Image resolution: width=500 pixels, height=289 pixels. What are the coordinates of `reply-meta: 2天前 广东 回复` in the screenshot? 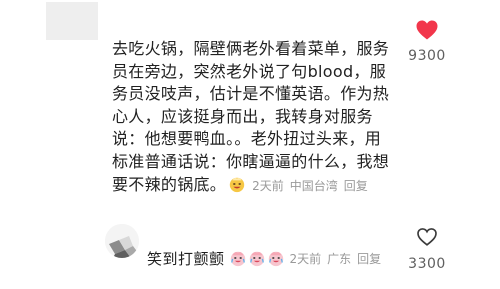 It's located at (339, 258).